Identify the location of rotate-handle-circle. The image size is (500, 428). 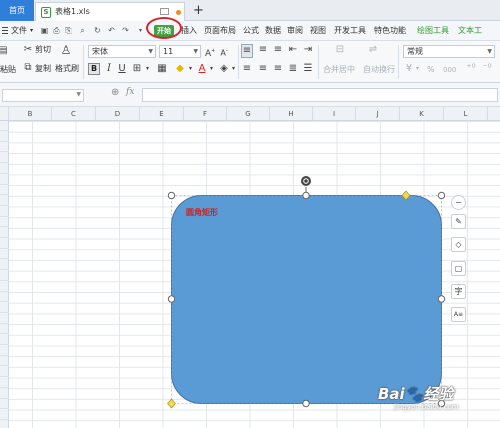
(306, 181).